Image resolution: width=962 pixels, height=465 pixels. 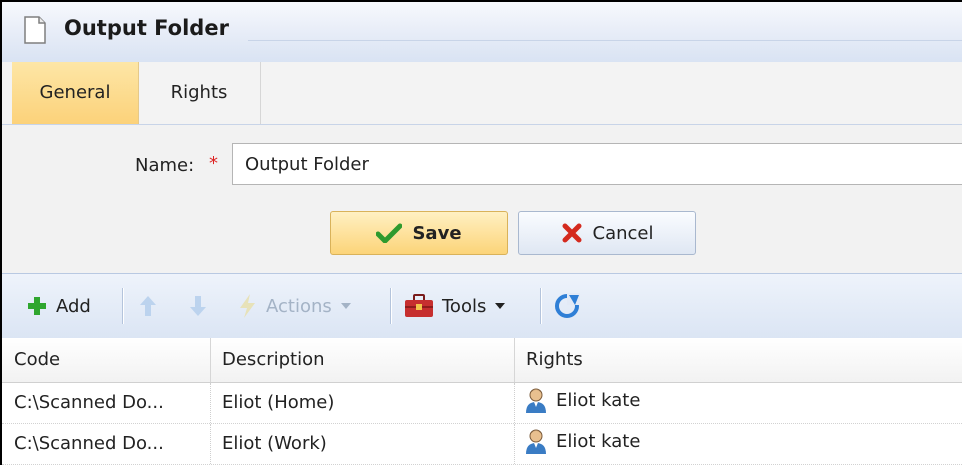 What do you see at coordinates (464, 306) in the screenshot?
I see `tools-label: Tools` at bounding box center [464, 306].